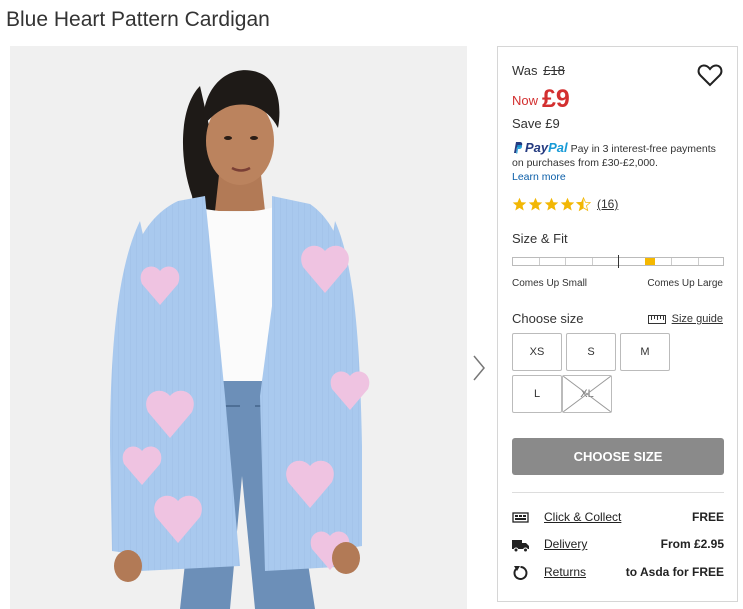 The width and height of the screenshot is (743, 609). I want to click on delivery-link: Delivery, so click(565, 544).